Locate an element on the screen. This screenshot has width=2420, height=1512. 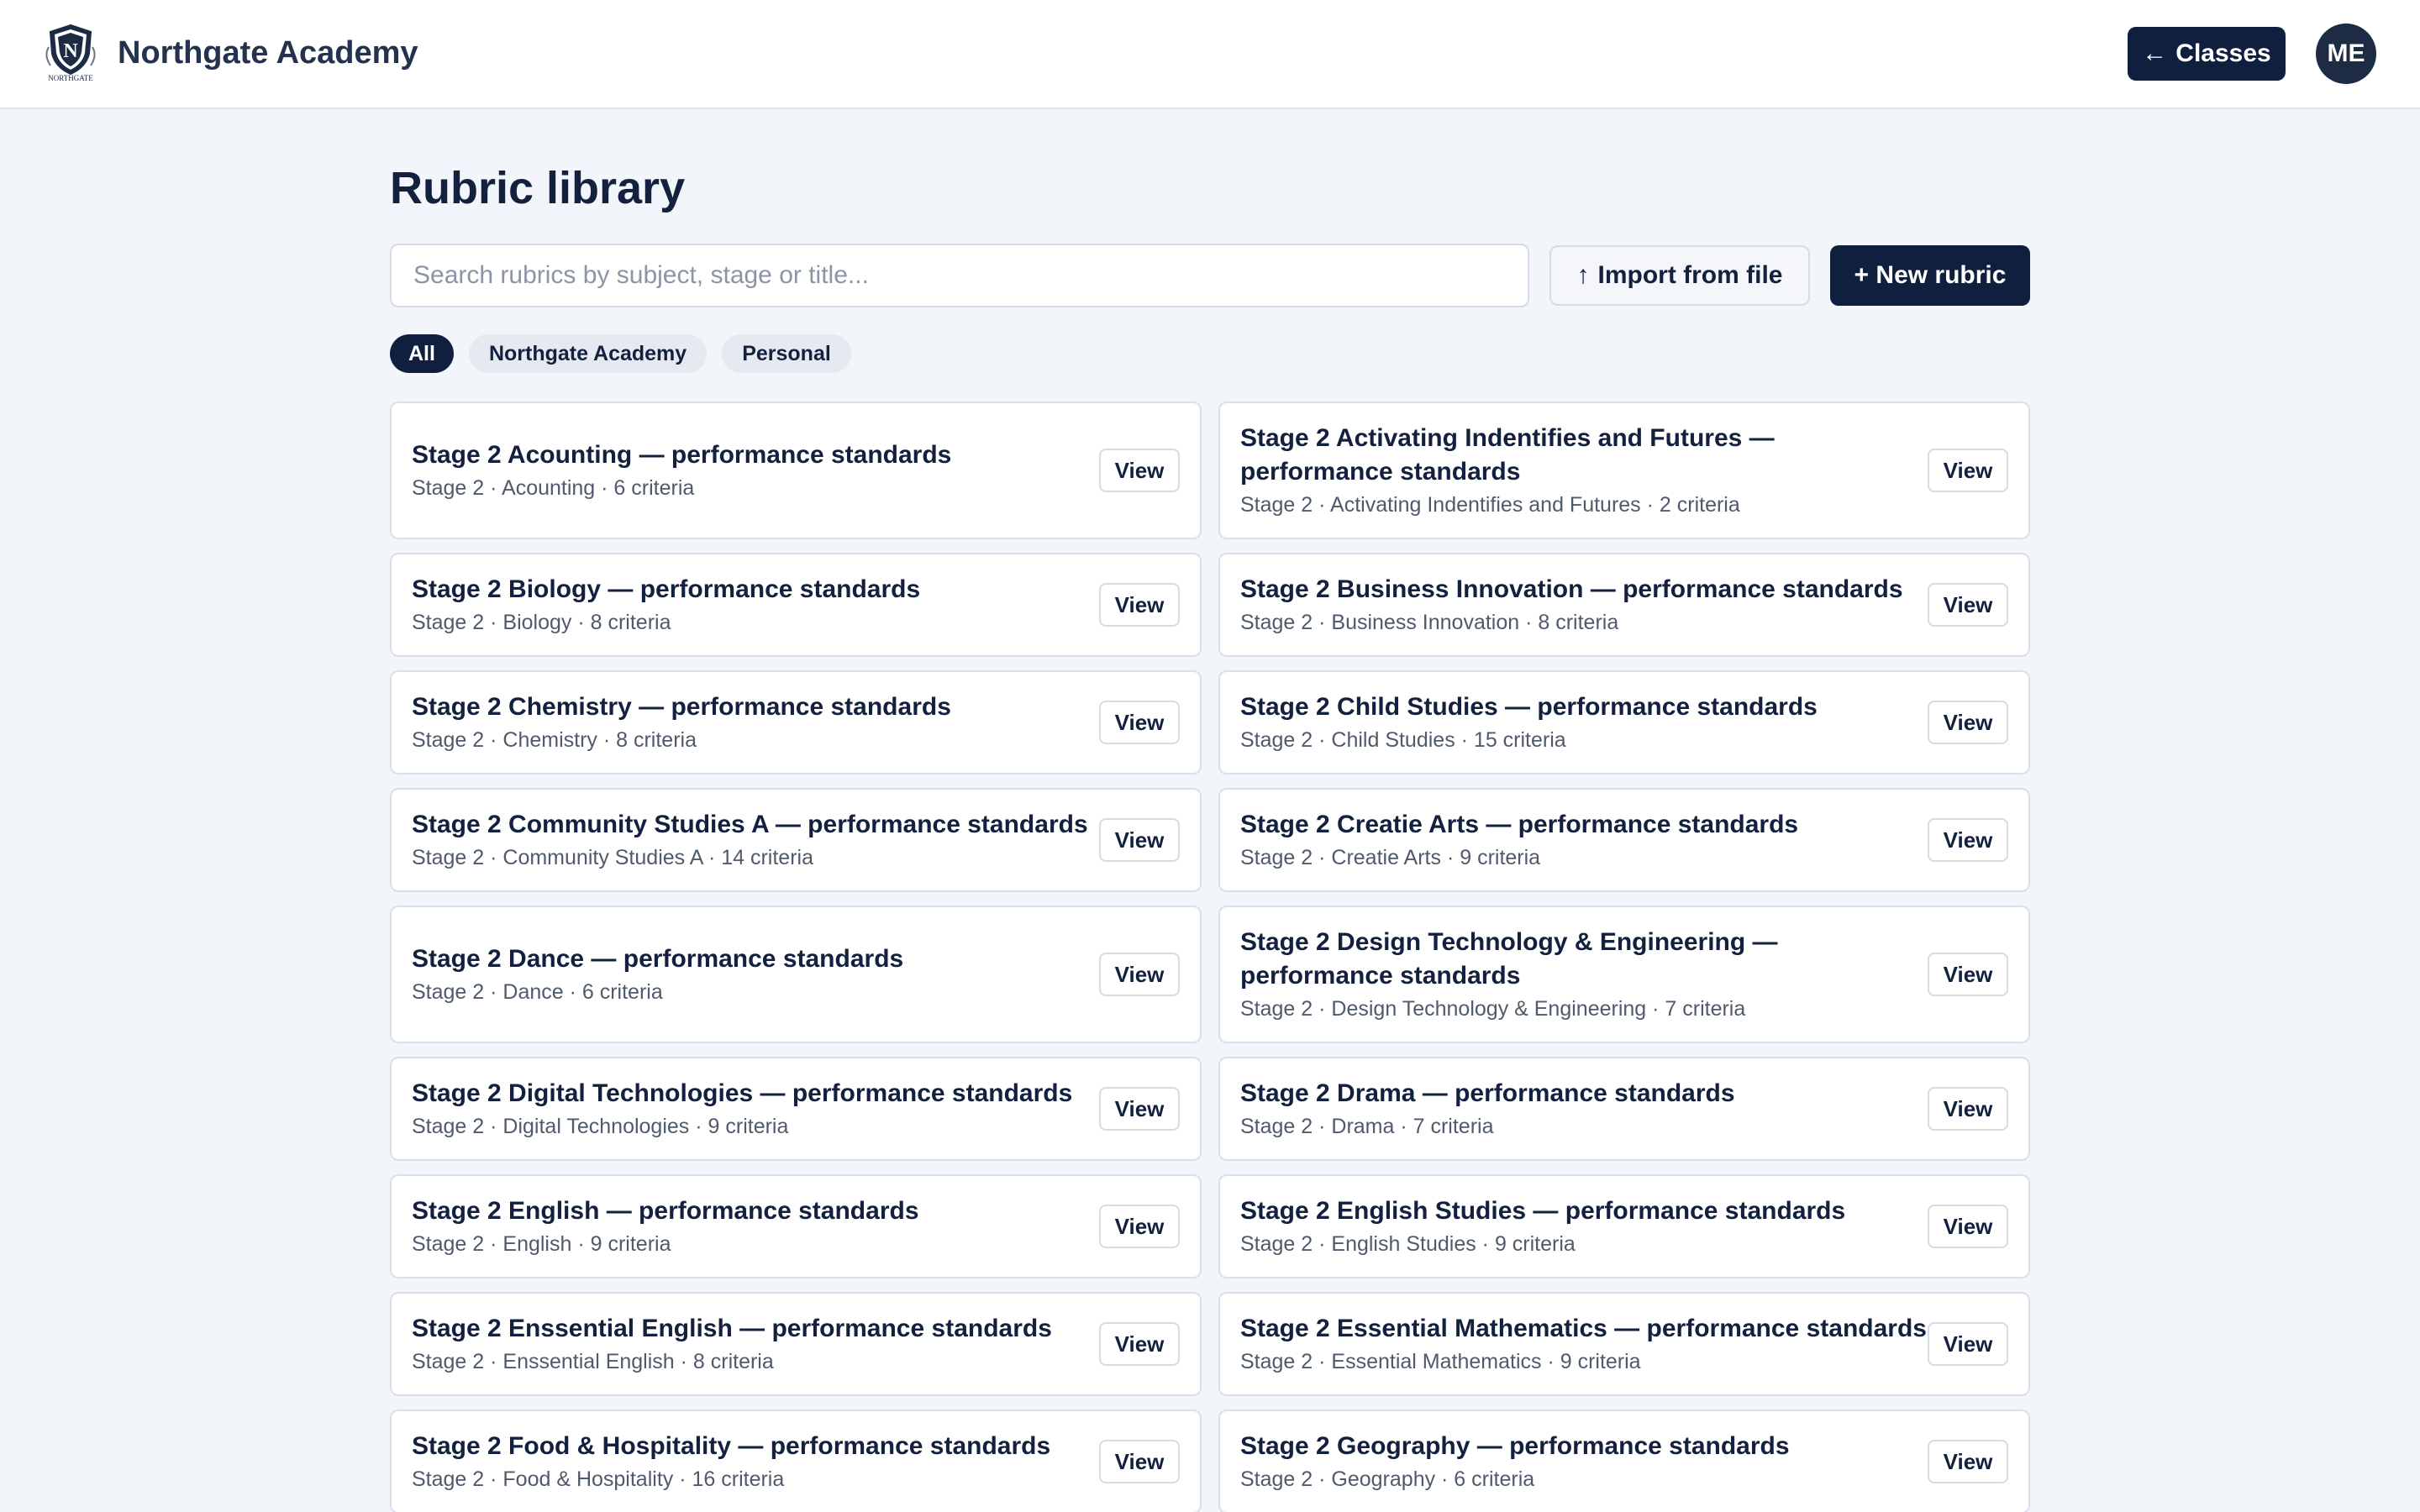
back-to-classes-button: ← Classes is located at coordinates (2207, 54).